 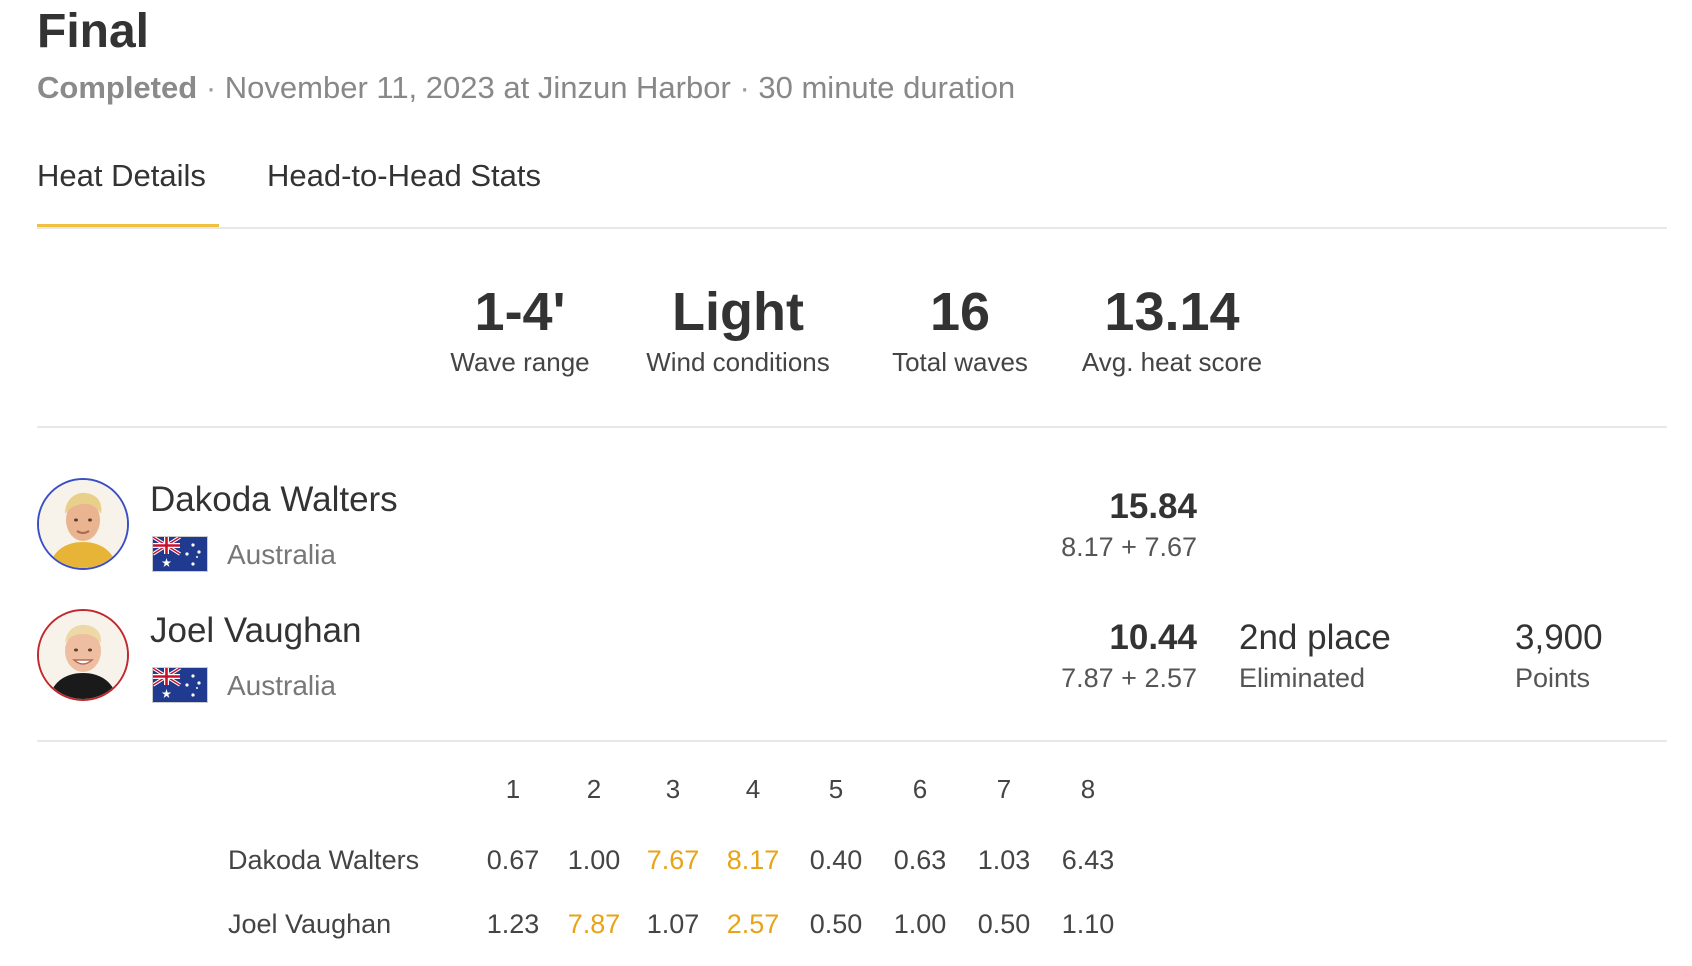 I want to click on stat-label: Total waves, so click(x=960, y=362).